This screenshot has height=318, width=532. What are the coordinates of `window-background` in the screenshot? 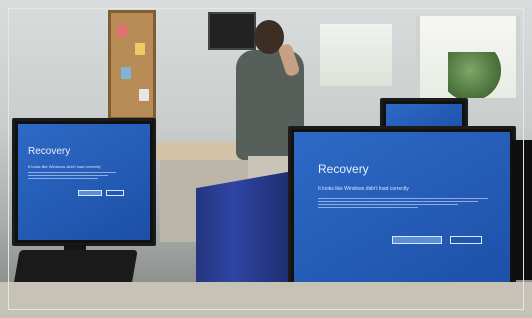 It's located at (356, 55).